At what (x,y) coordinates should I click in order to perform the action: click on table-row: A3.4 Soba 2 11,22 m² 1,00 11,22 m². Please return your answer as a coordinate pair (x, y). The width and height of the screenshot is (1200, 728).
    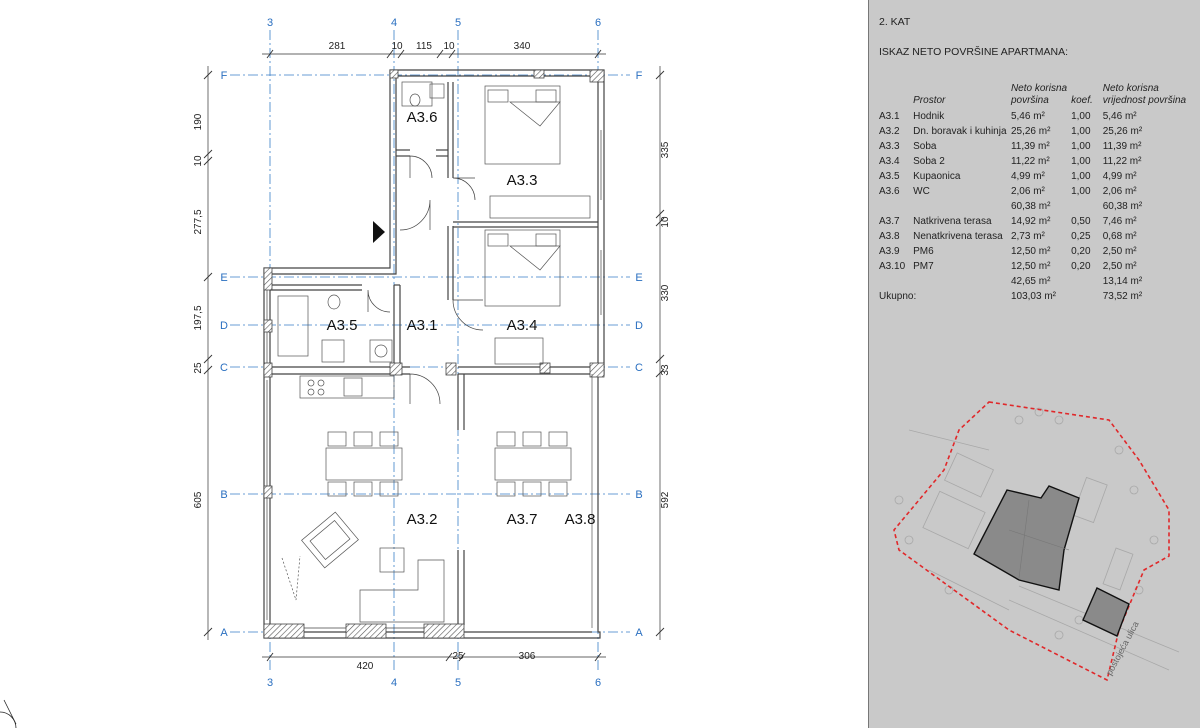
    Looking at the image, I should click on (1038, 159).